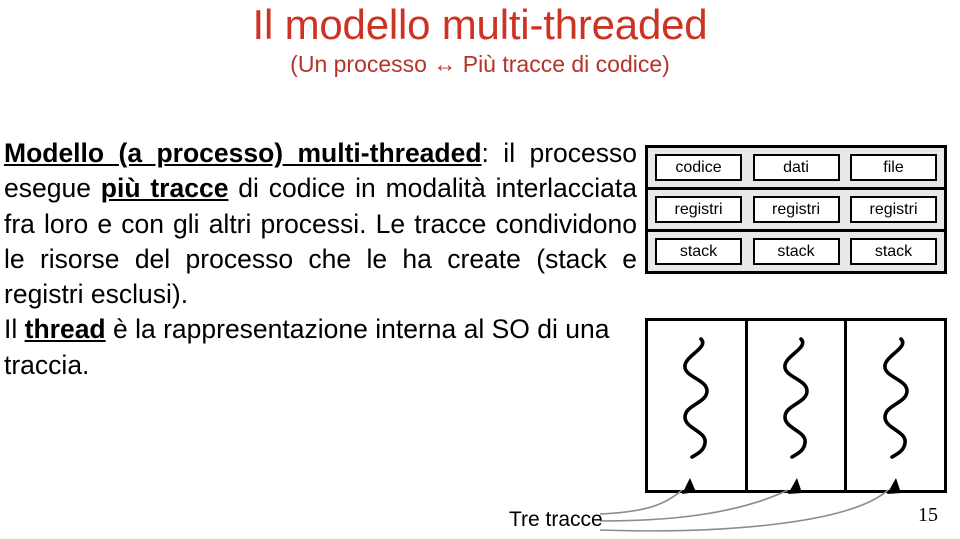 The width and height of the screenshot is (960, 539). What do you see at coordinates (243, 153) in the screenshot?
I see `term-modello-multithreaded: Modello (a processo) multi-threaded` at bounding box center [243, 153].